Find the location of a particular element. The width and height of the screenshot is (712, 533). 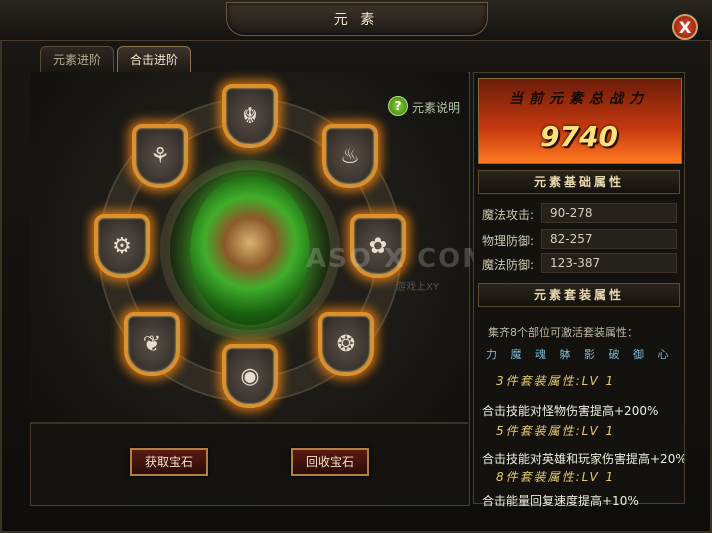

gem-slot-bottom-left: ❦ is located at coordinates (152, 344).